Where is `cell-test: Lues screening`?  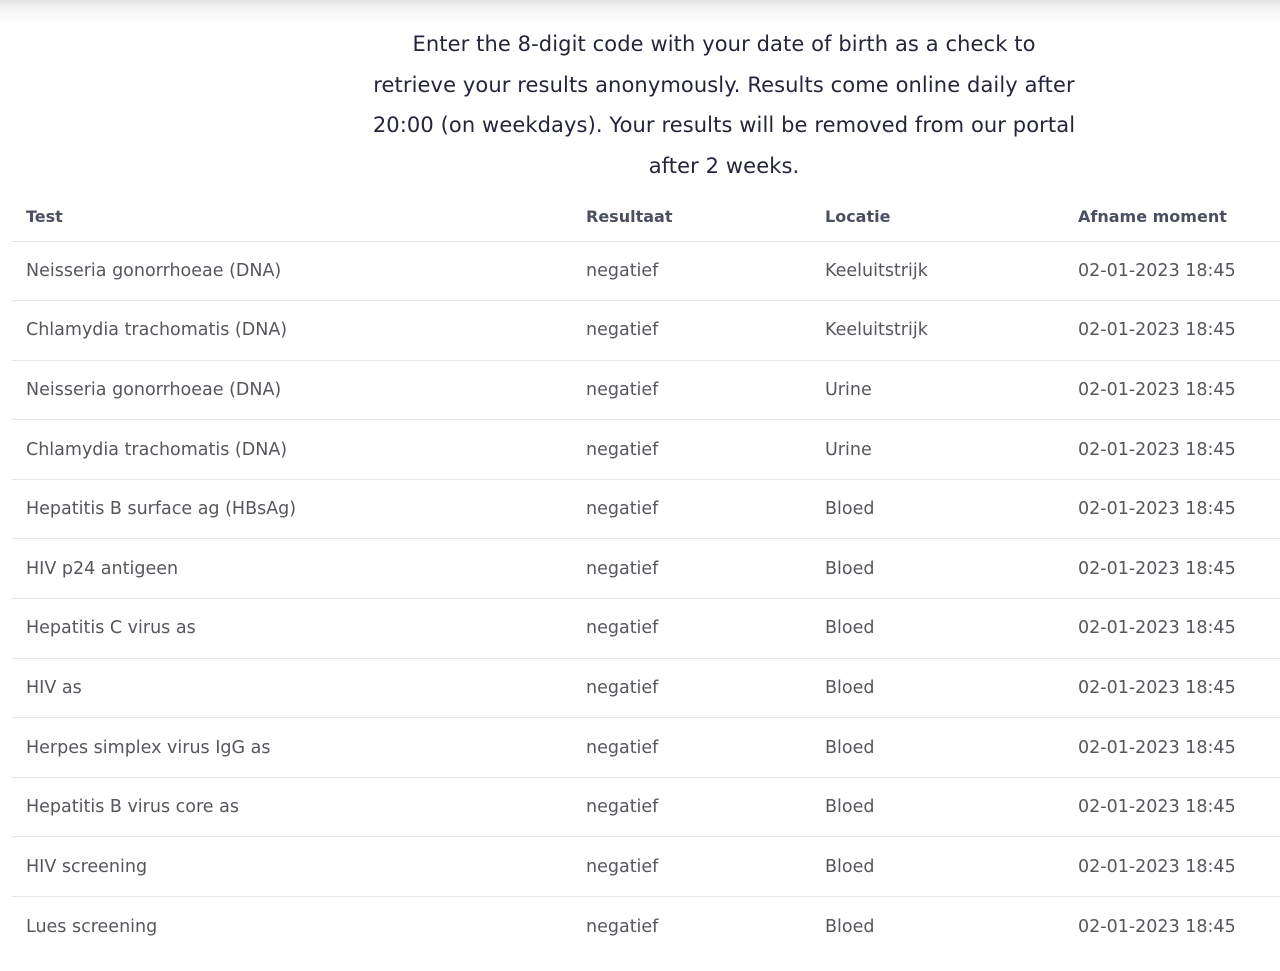 cell-test: Lues screening is located at coordinates (92, 926).